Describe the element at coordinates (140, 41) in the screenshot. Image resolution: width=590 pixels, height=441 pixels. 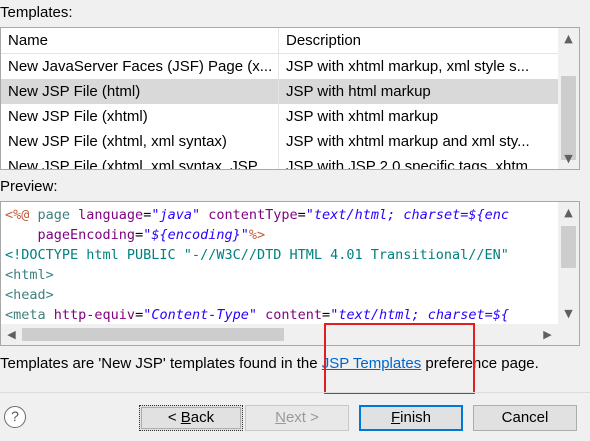
I see `column-header-name: Name` at that location.